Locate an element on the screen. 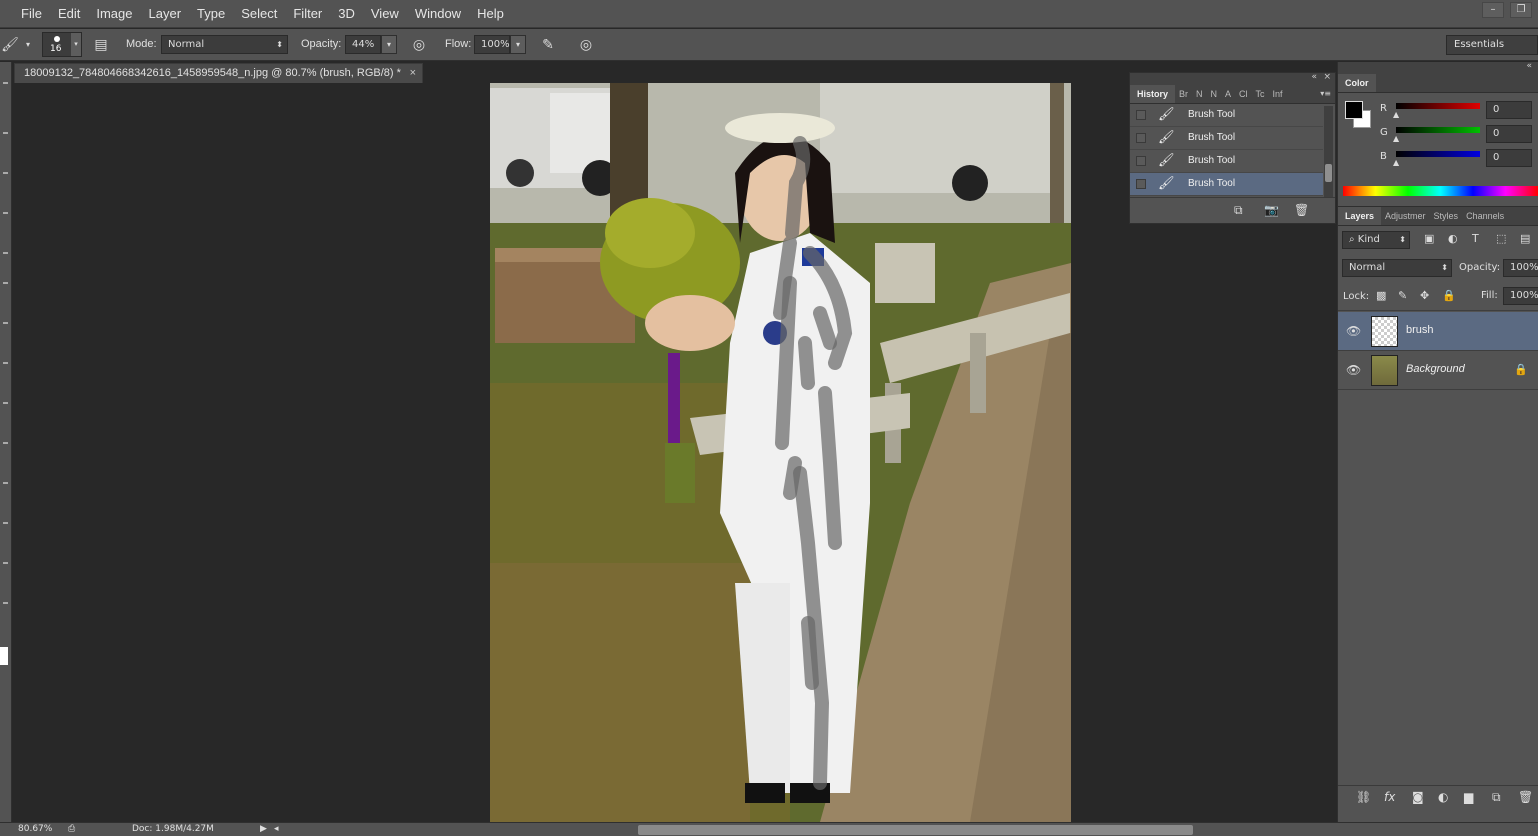 Image resolution: width=1538 pixels, height=836 pixels. new-layer-icon: ⧉ is located at coordinates (1496, 797).